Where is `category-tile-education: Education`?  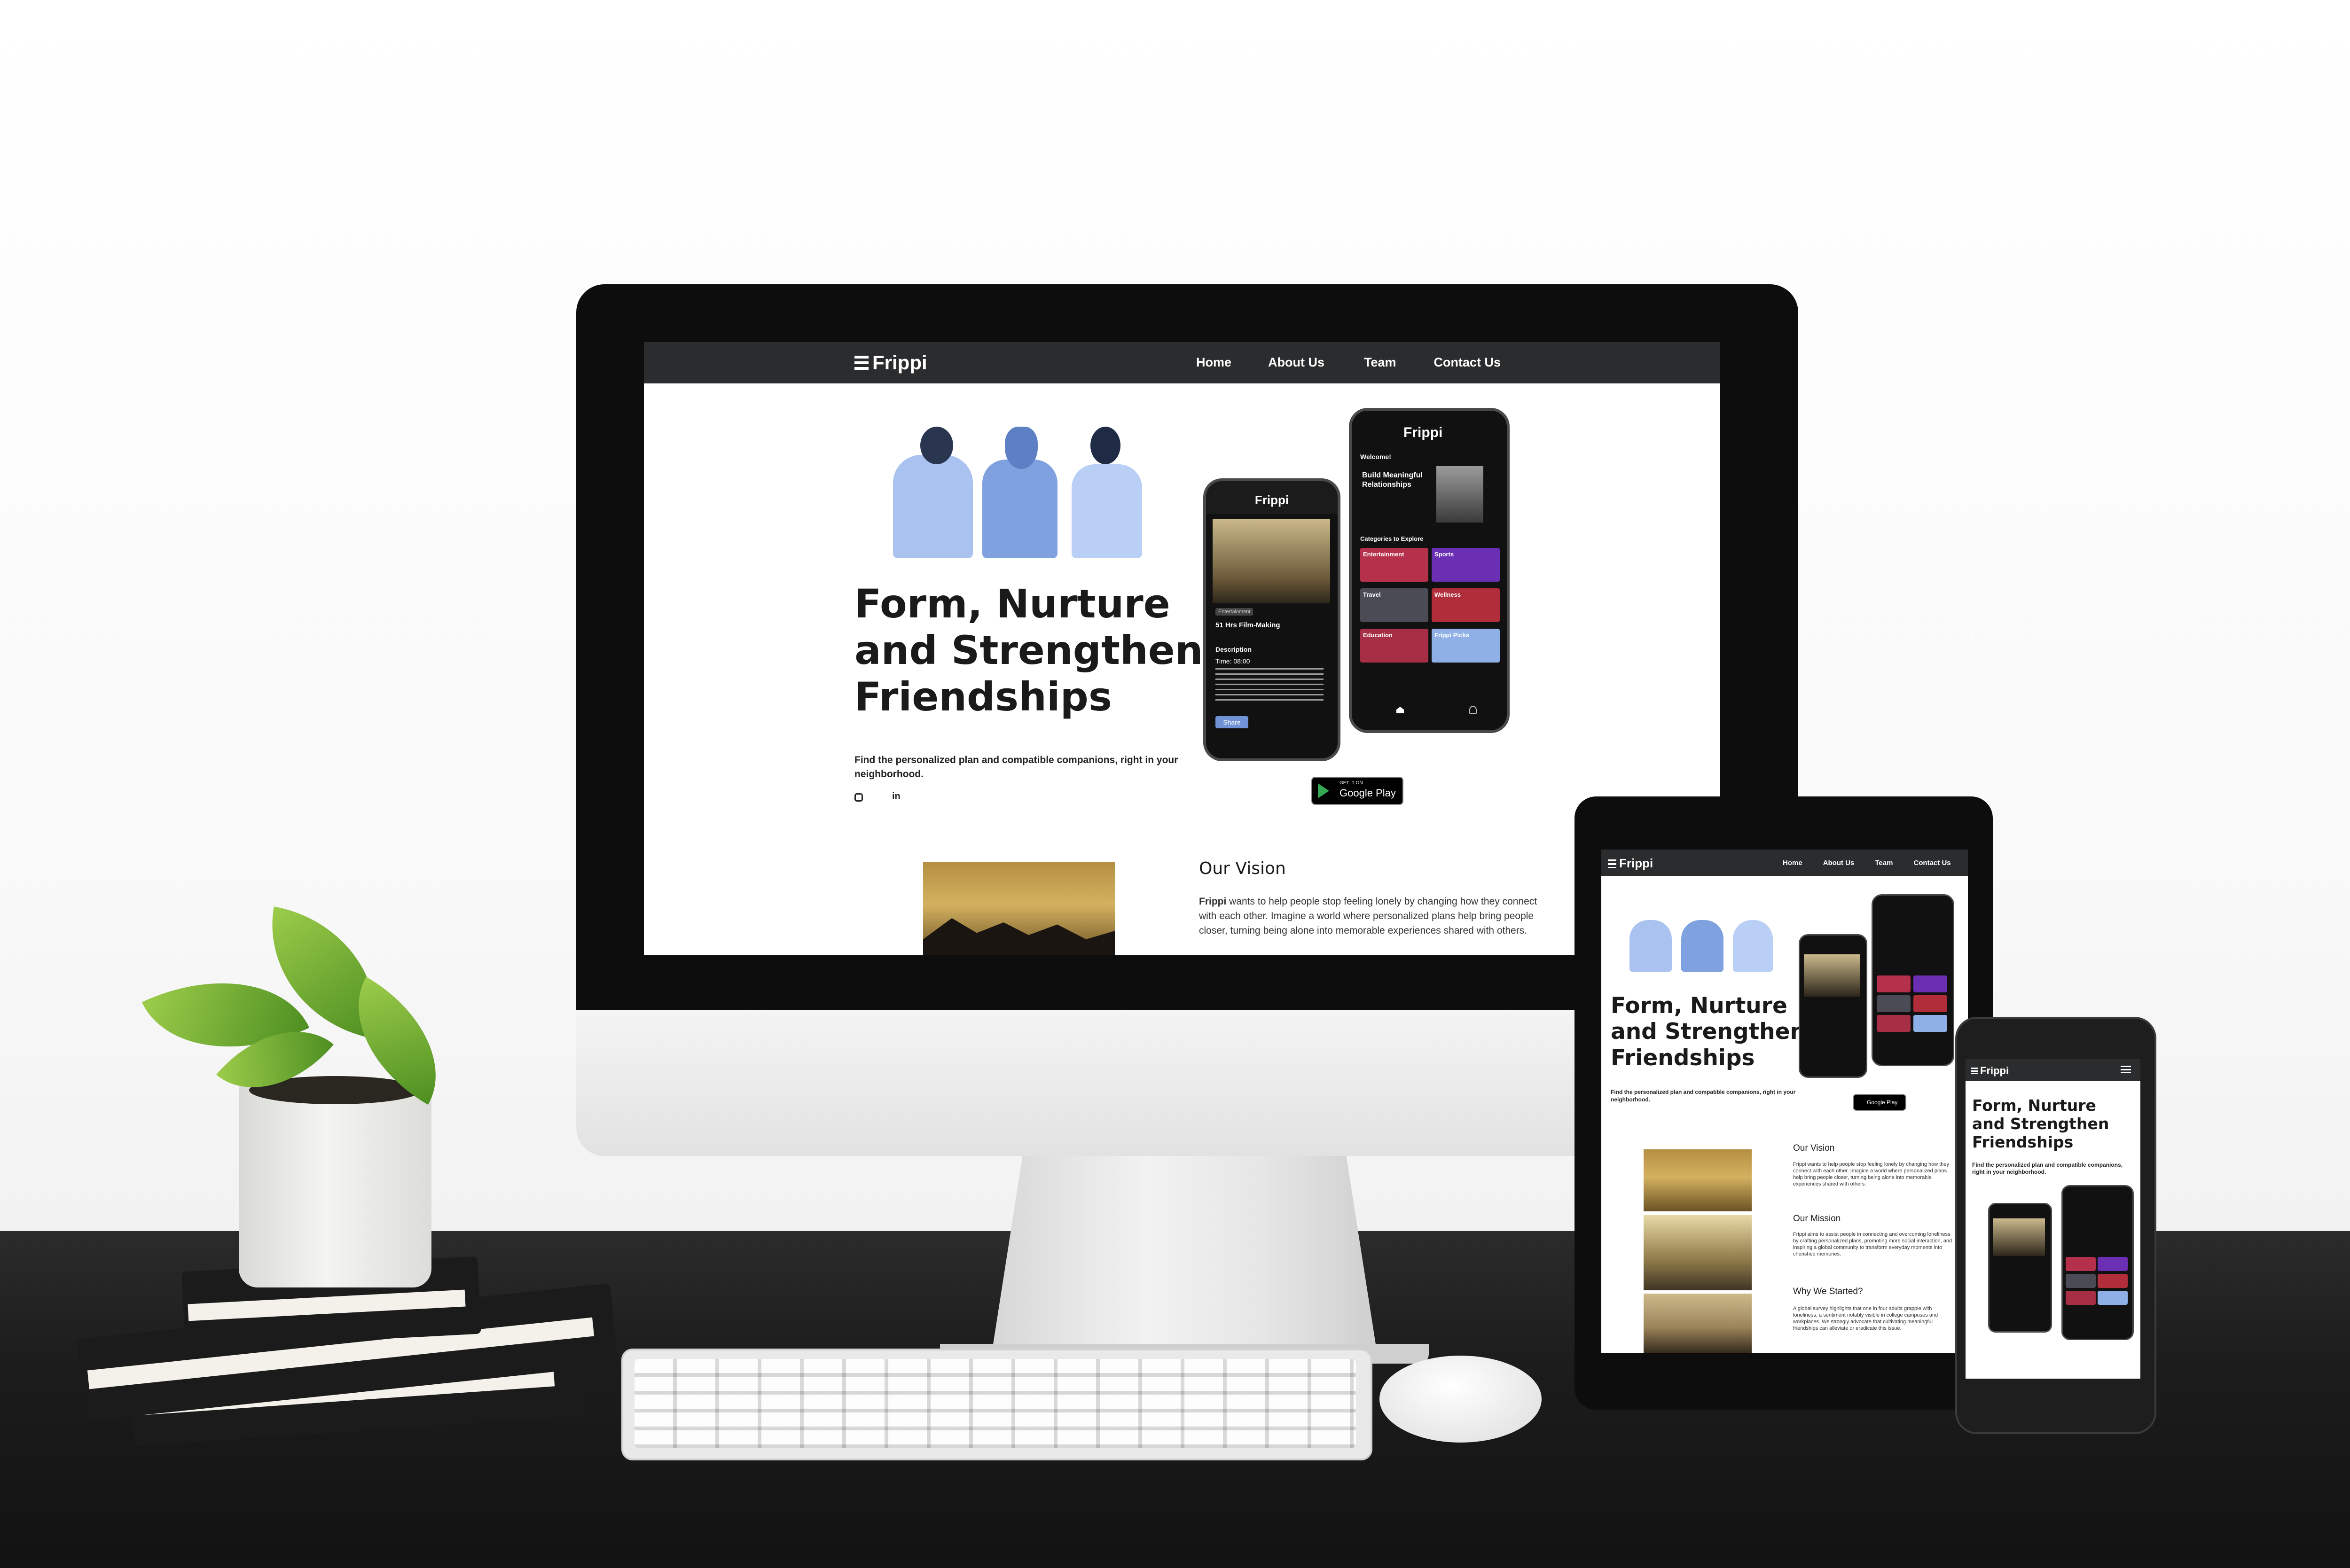
category-tile-education: Education is located at coordinates (1394, 646).